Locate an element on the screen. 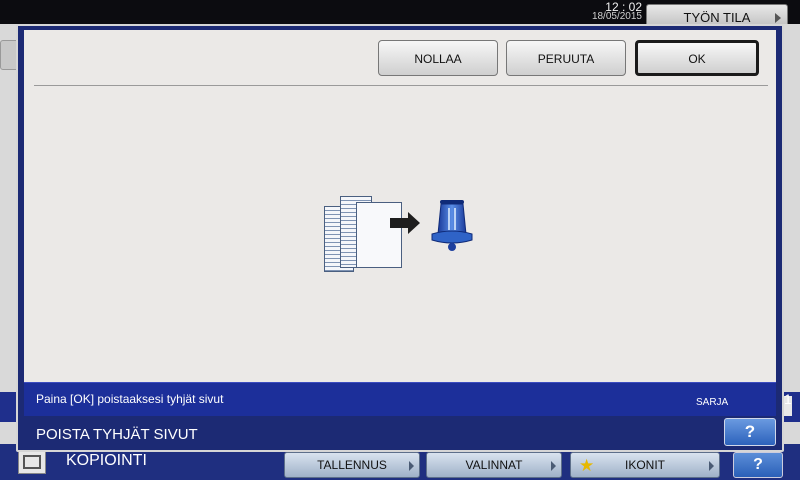 The height and width of the screenshot is (480, 800). copy-app-icon is located at coordinates (32, 462).